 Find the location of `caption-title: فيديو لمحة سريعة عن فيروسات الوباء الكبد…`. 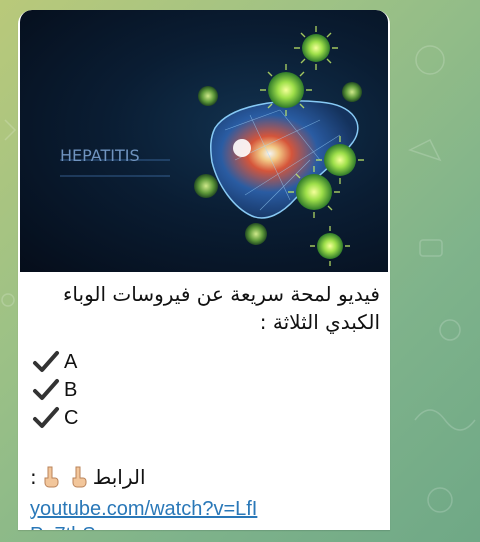

caption-title: فيديو لمحة سريعة عن فيروسات الوباء الكبد… is located at coordinates (221, 308).